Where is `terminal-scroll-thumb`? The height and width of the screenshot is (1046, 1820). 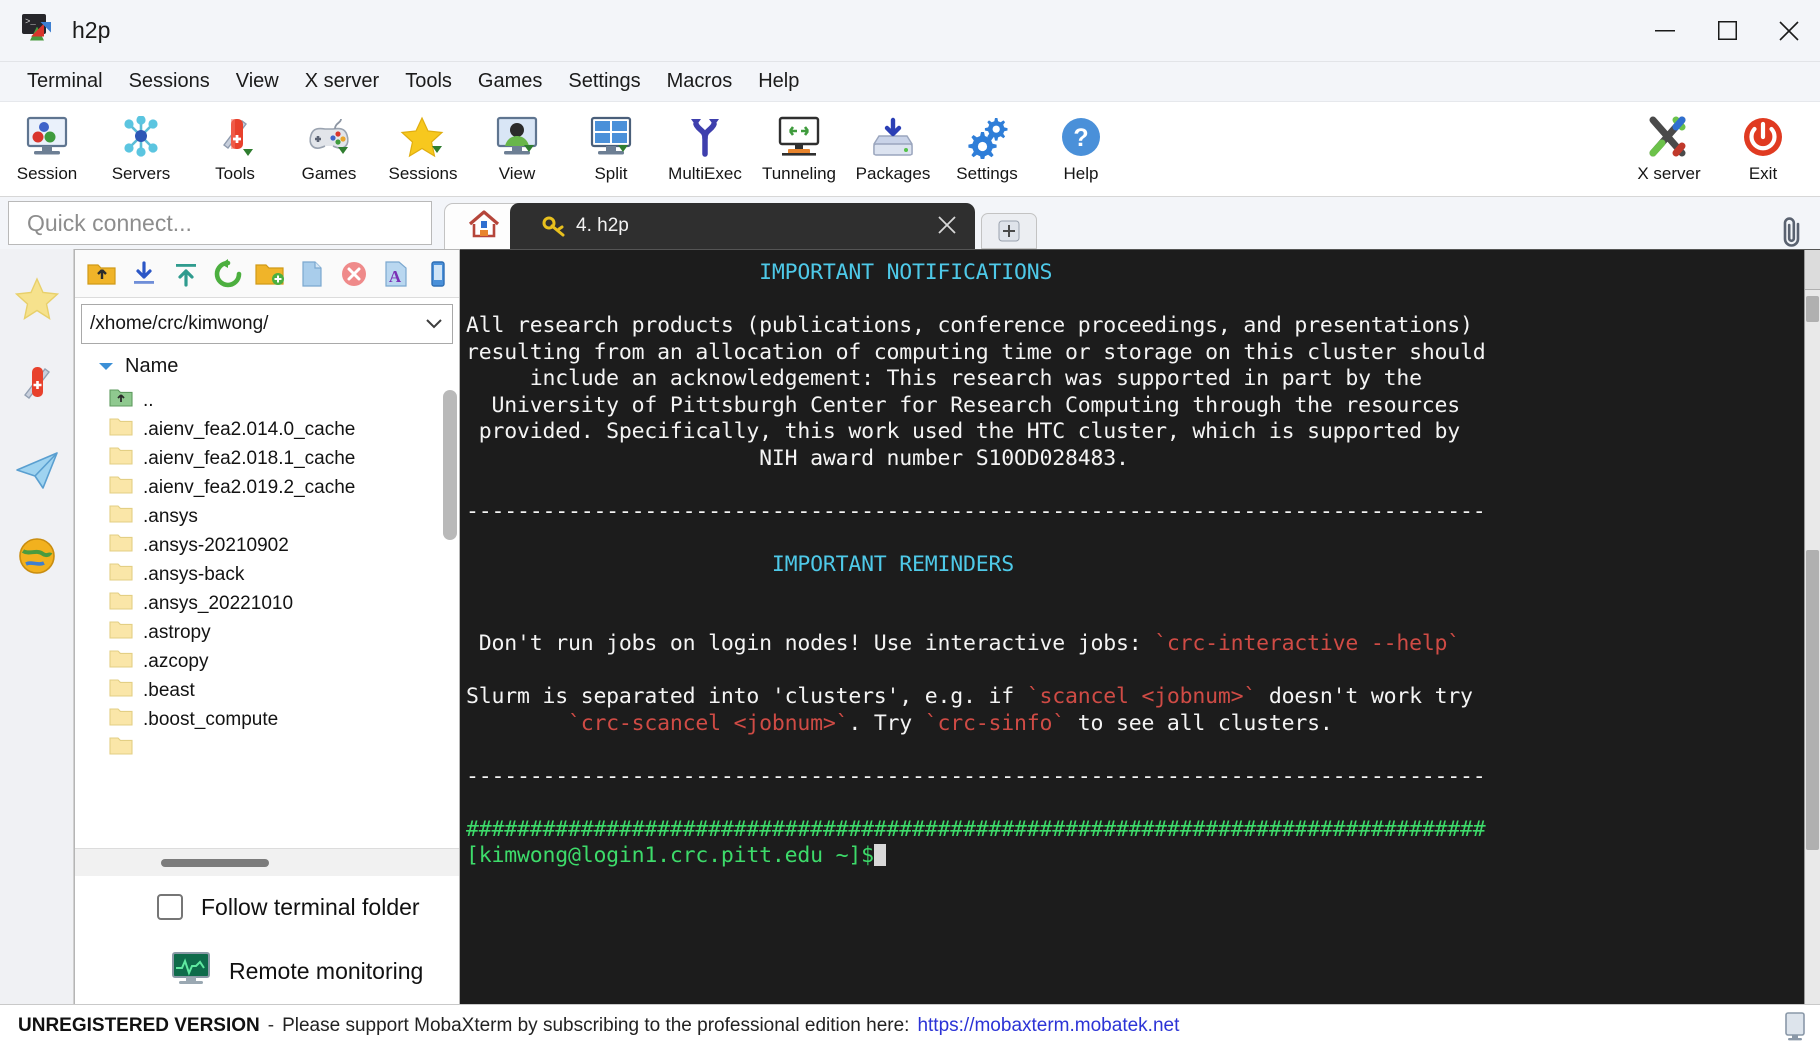
terminal-scroll-thumb is located at coordinates (1812, 700).